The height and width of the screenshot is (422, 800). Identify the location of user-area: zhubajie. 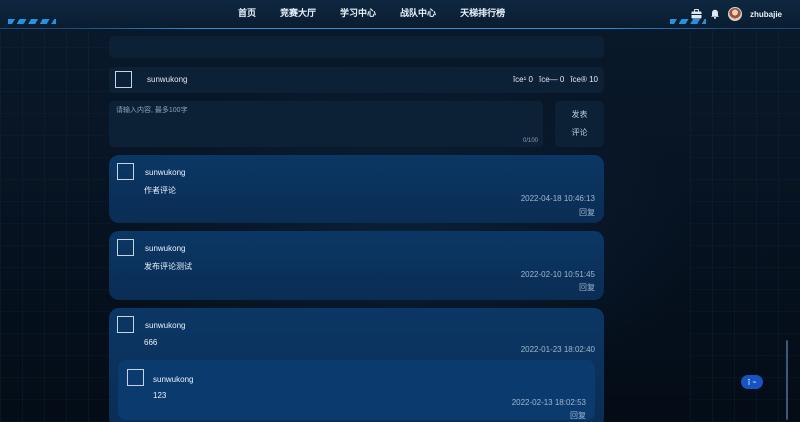
(736, 14).